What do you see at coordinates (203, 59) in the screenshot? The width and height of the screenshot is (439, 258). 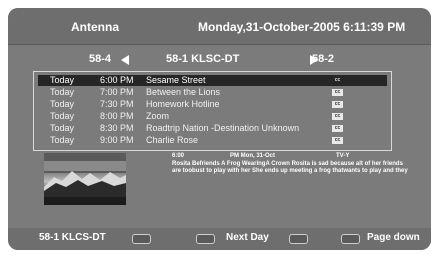 I see `current-channel-label: 58-1 KLSC-DT` at bounding box center [203, 59].